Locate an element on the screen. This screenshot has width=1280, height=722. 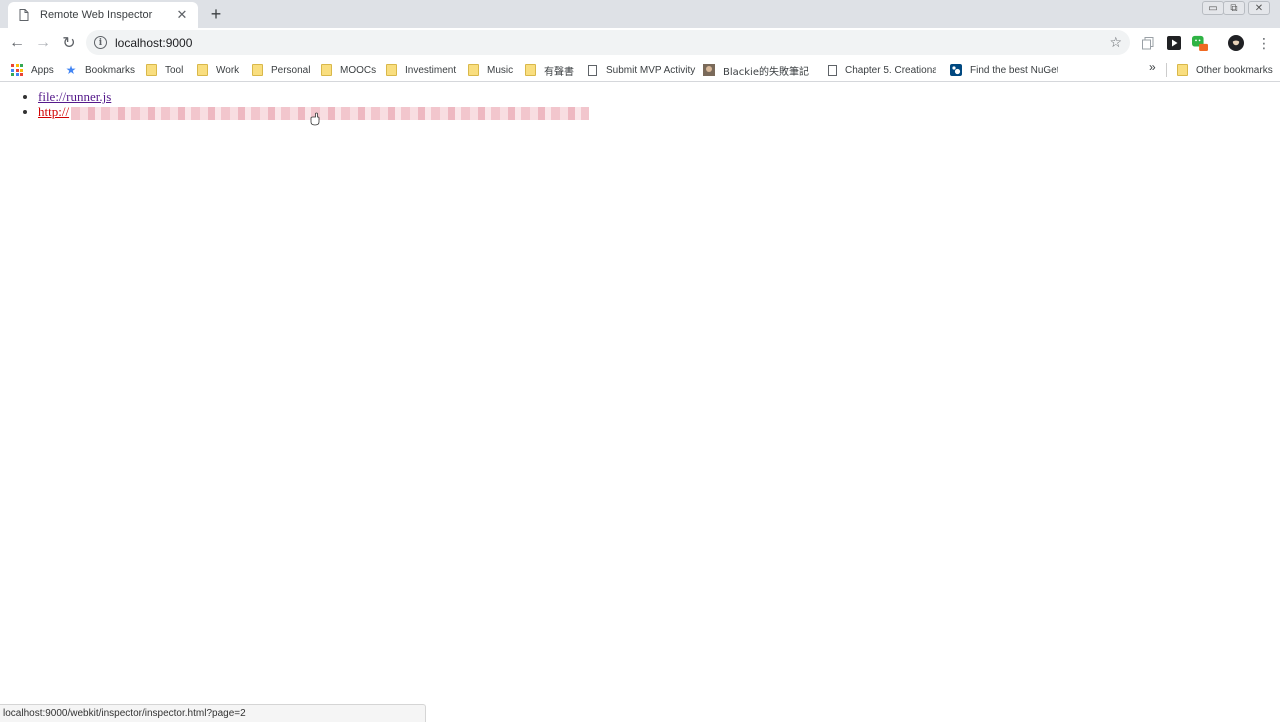
bookmark-music: Music is located at coordinates (490, 70).